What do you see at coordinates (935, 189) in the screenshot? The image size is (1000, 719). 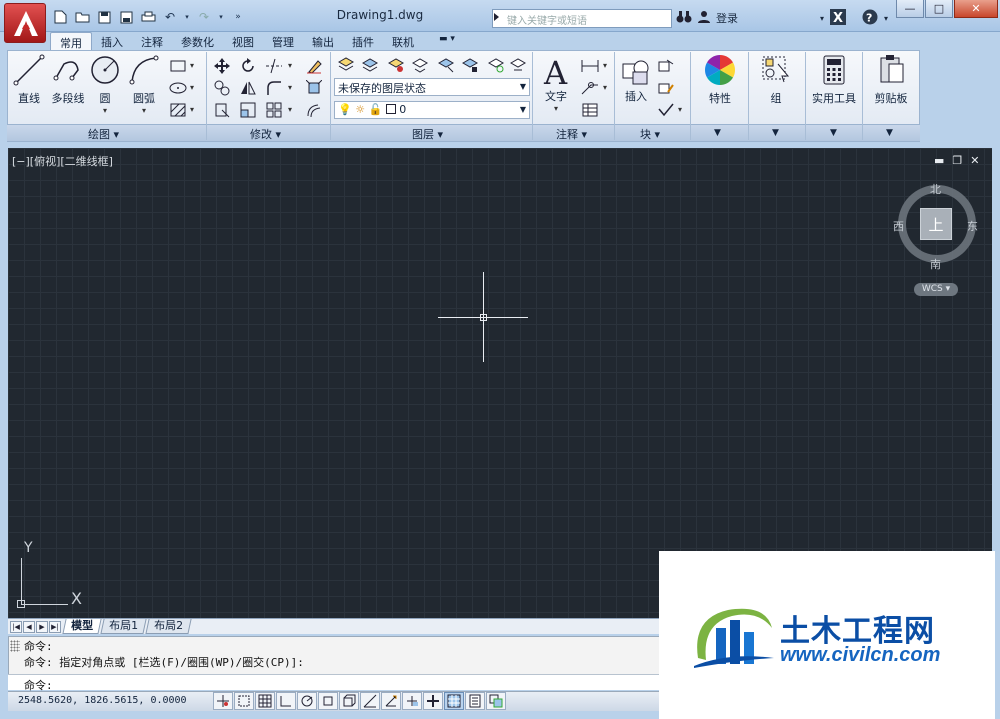 I see `viewcube-north: 北` at bounding box center [935, 189].